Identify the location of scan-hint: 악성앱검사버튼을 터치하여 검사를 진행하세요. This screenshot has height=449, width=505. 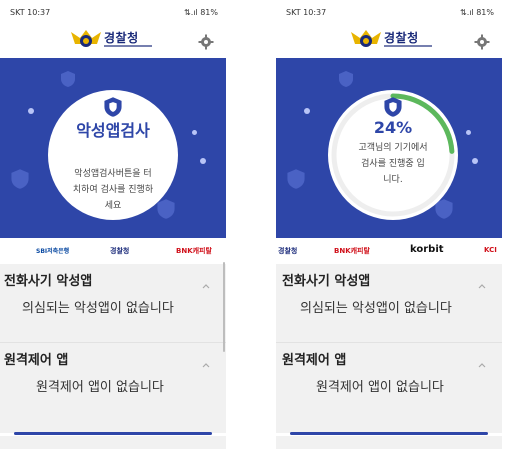
(113, 190).